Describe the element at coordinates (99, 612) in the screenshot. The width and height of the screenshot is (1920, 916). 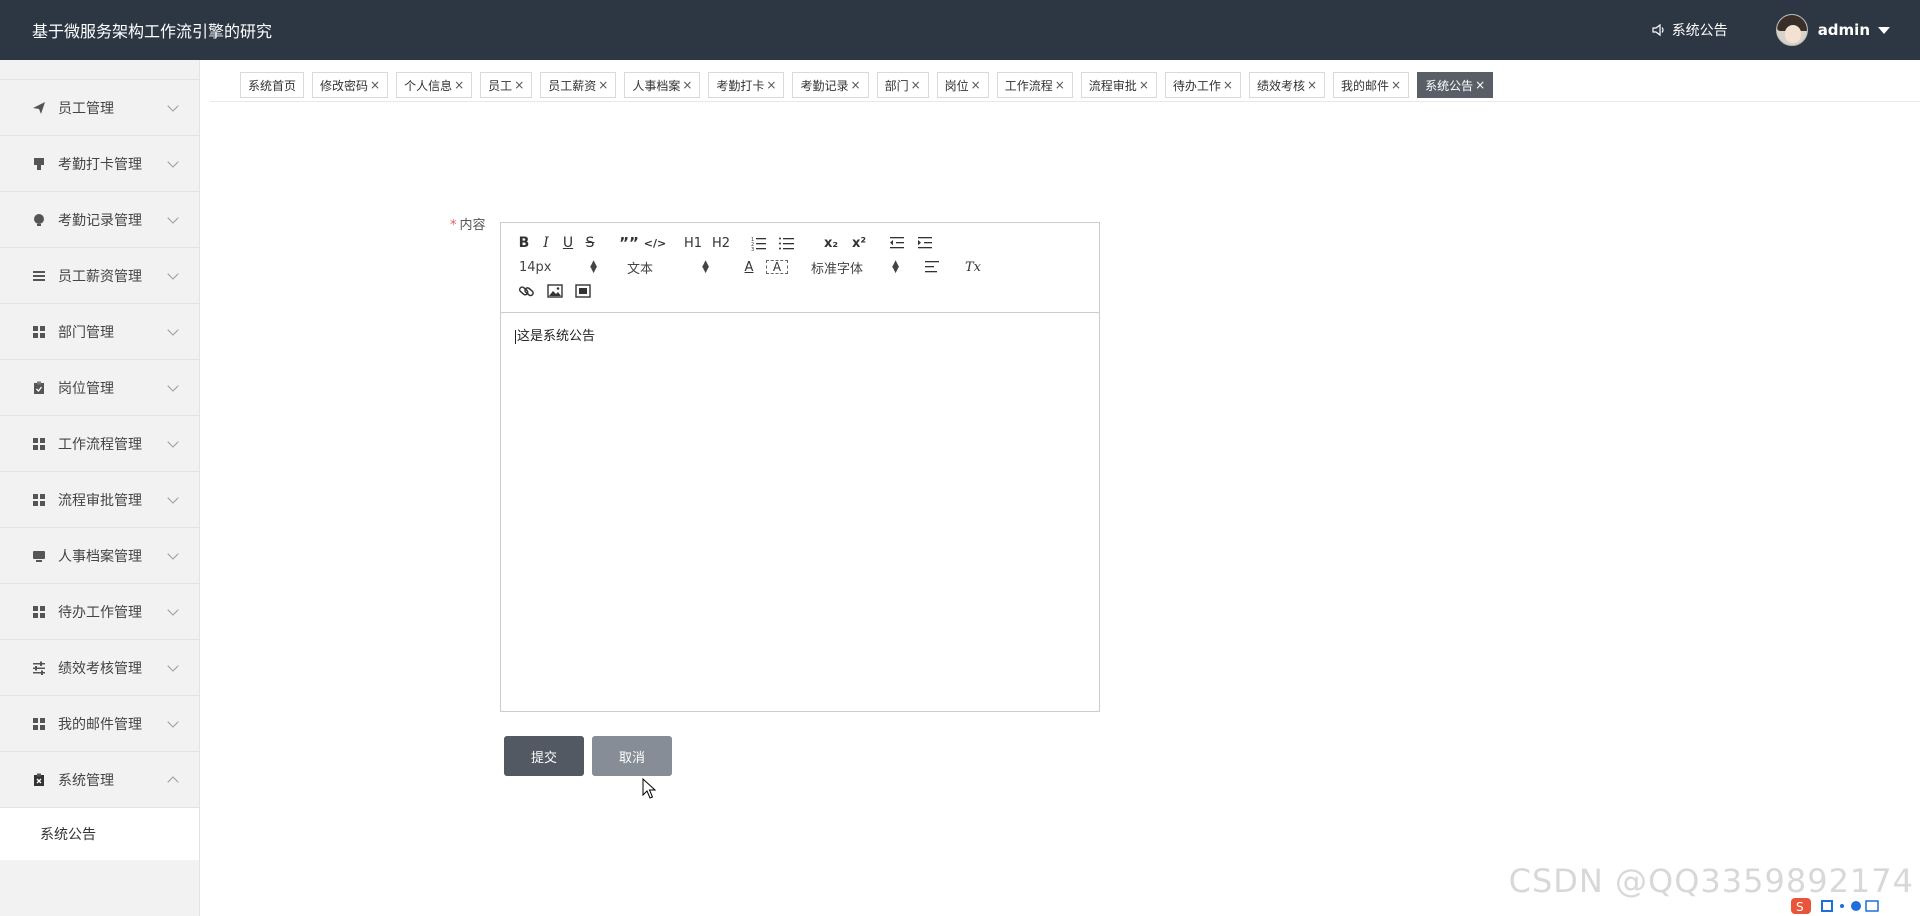
I see `sidebar-item-todo: 待办工作管理` at that location.